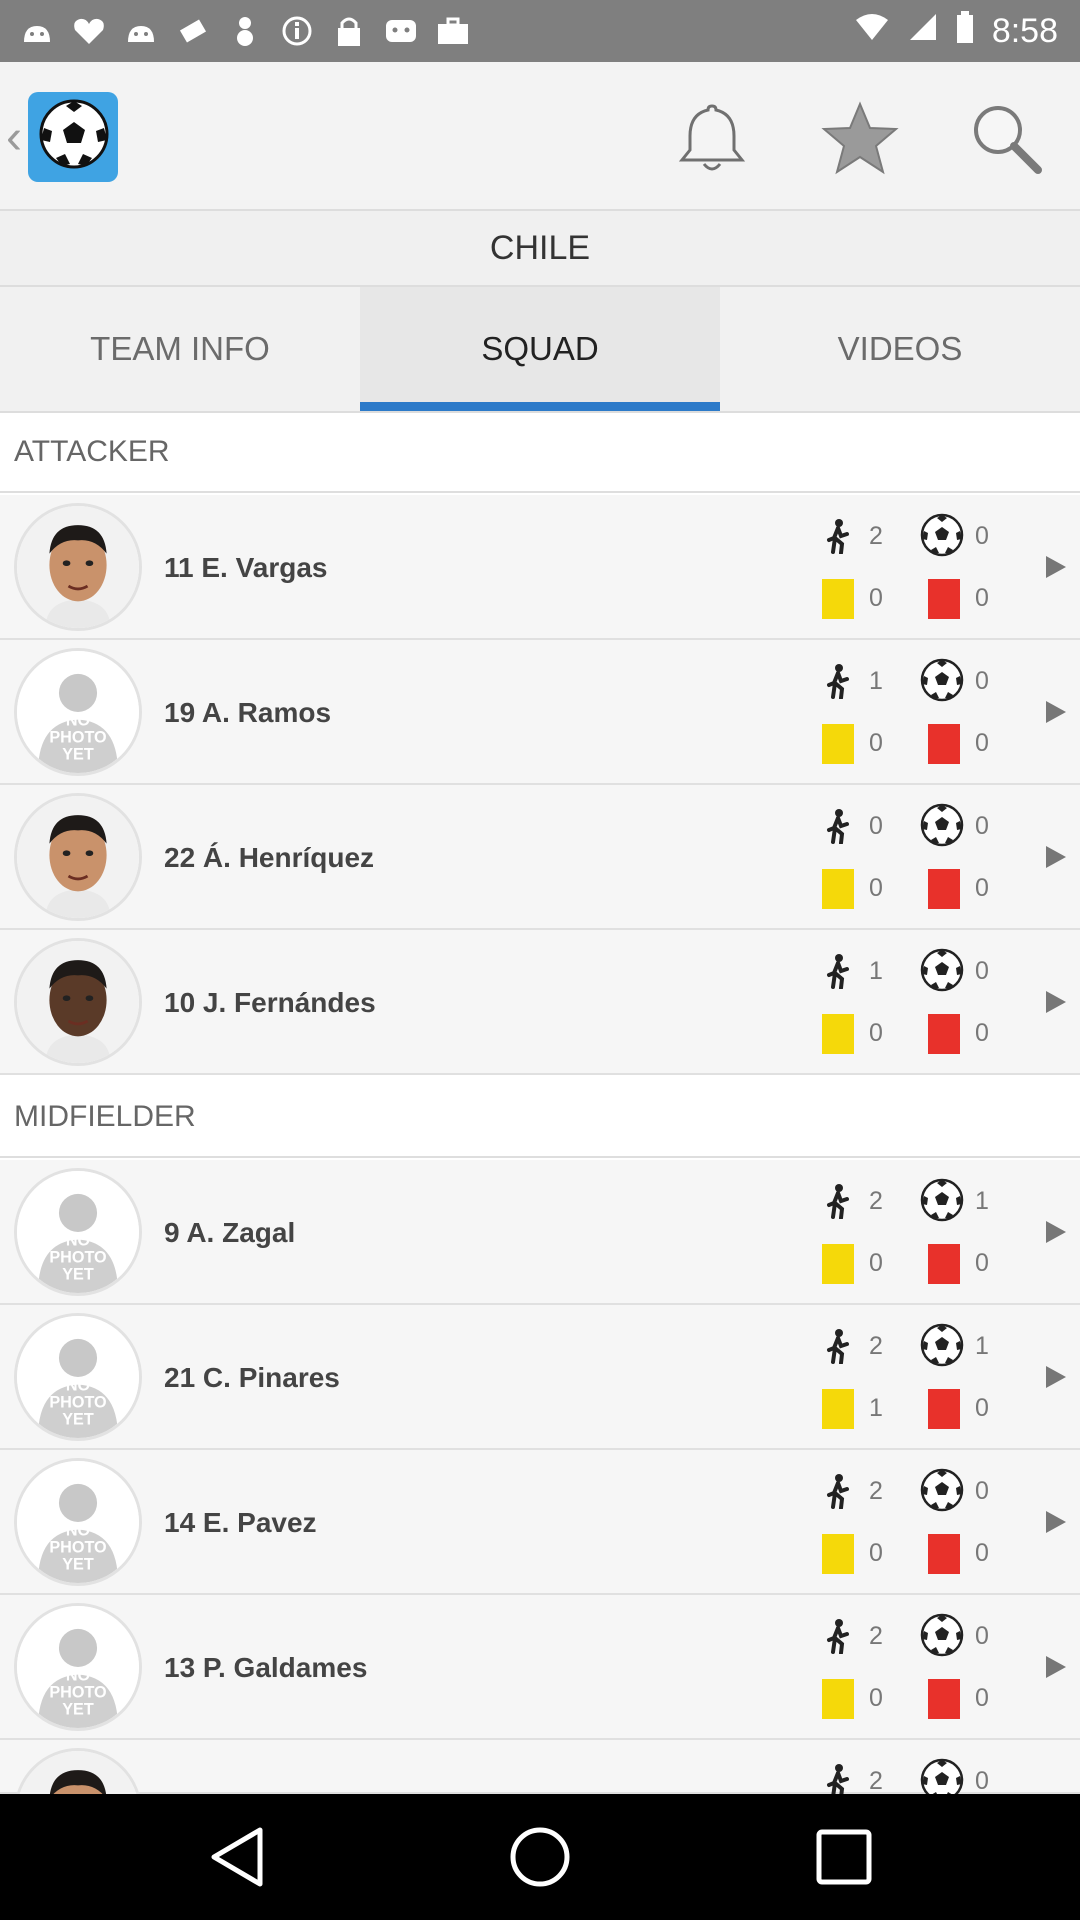 Image resolution: width=1080 pixels, height=1920 pixels. What do you see at coordinates (1024, 30) in the screenshot?
I see `clock: 8:58` at bounding box center [1024, 30].